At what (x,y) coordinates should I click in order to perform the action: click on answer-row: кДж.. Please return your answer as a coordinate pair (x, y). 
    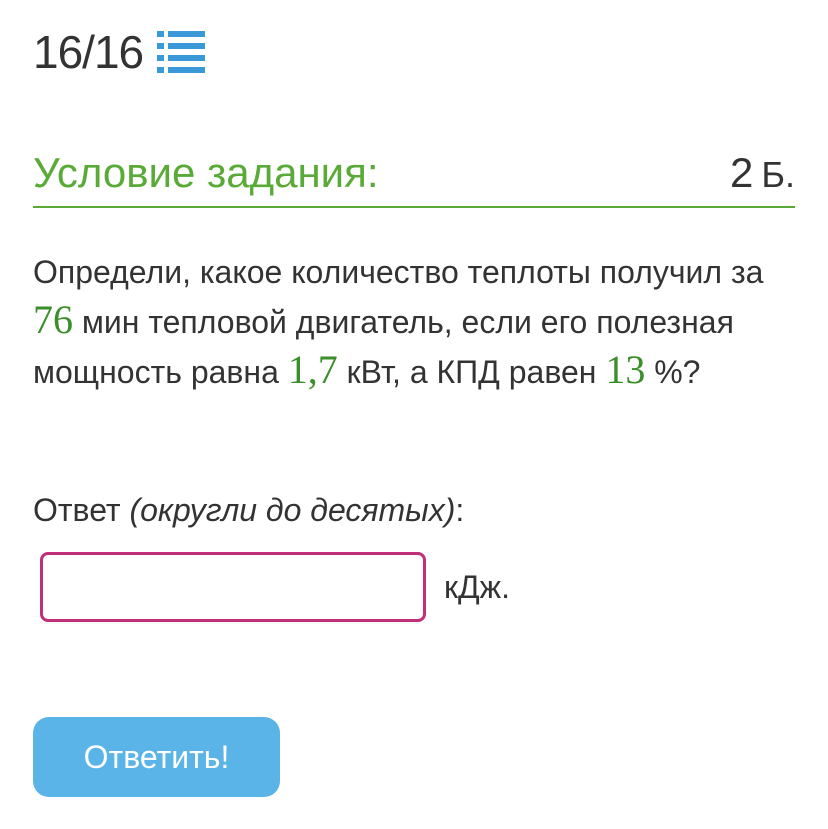
    Looking at the image, I should click on (275, 587).